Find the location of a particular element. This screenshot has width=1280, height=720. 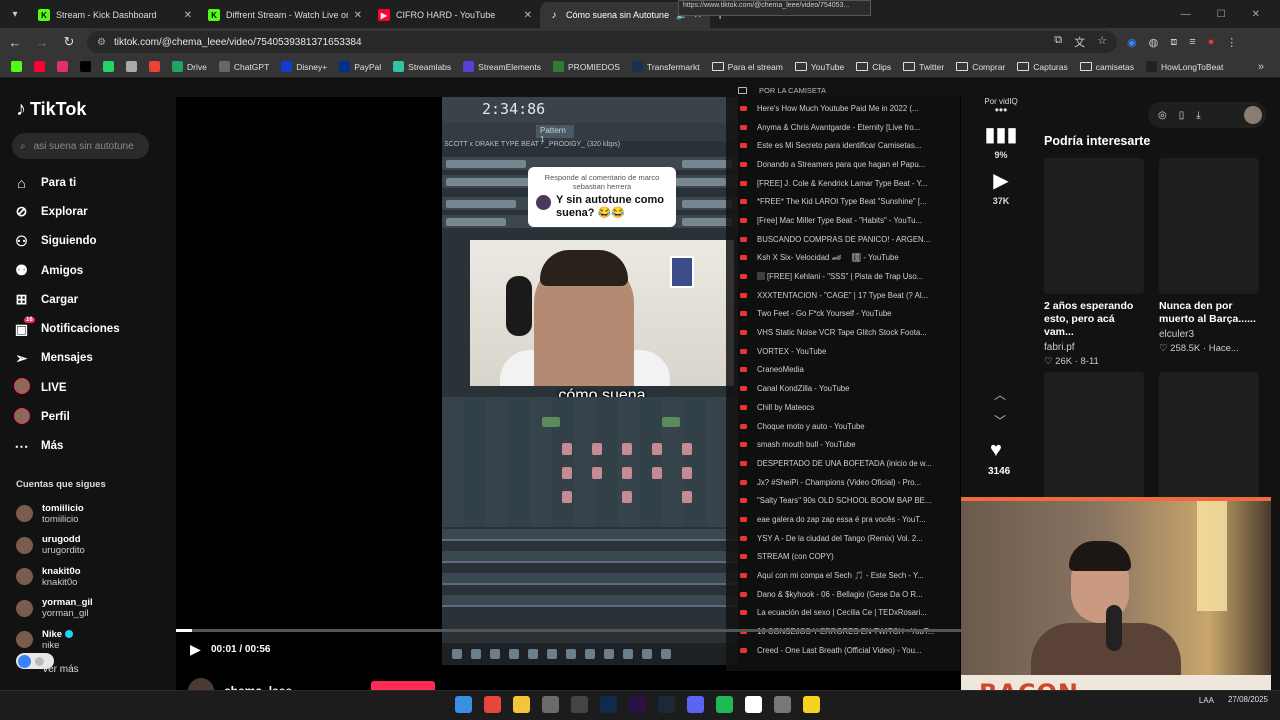

dropdown-item: Choque moto y auto - YouTube is located at coordinates (843, 426).